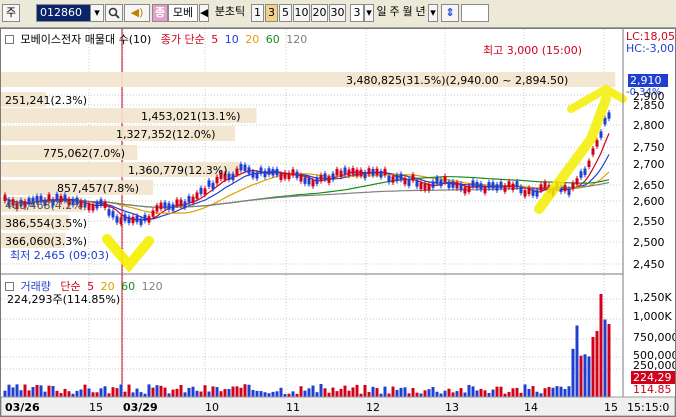 This screenshot has height=417, width=676. I want to click on unit-dropdown-button: ▾, so click(433, 13).